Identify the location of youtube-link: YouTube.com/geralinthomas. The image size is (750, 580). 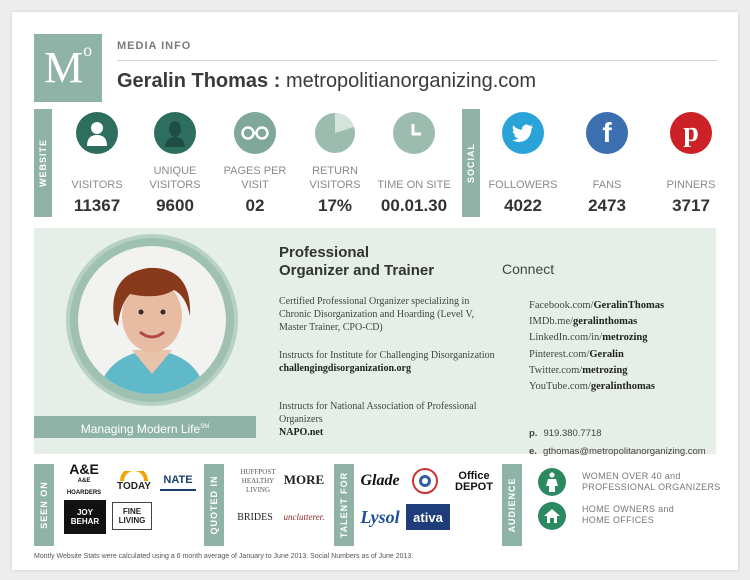
(596, 387).